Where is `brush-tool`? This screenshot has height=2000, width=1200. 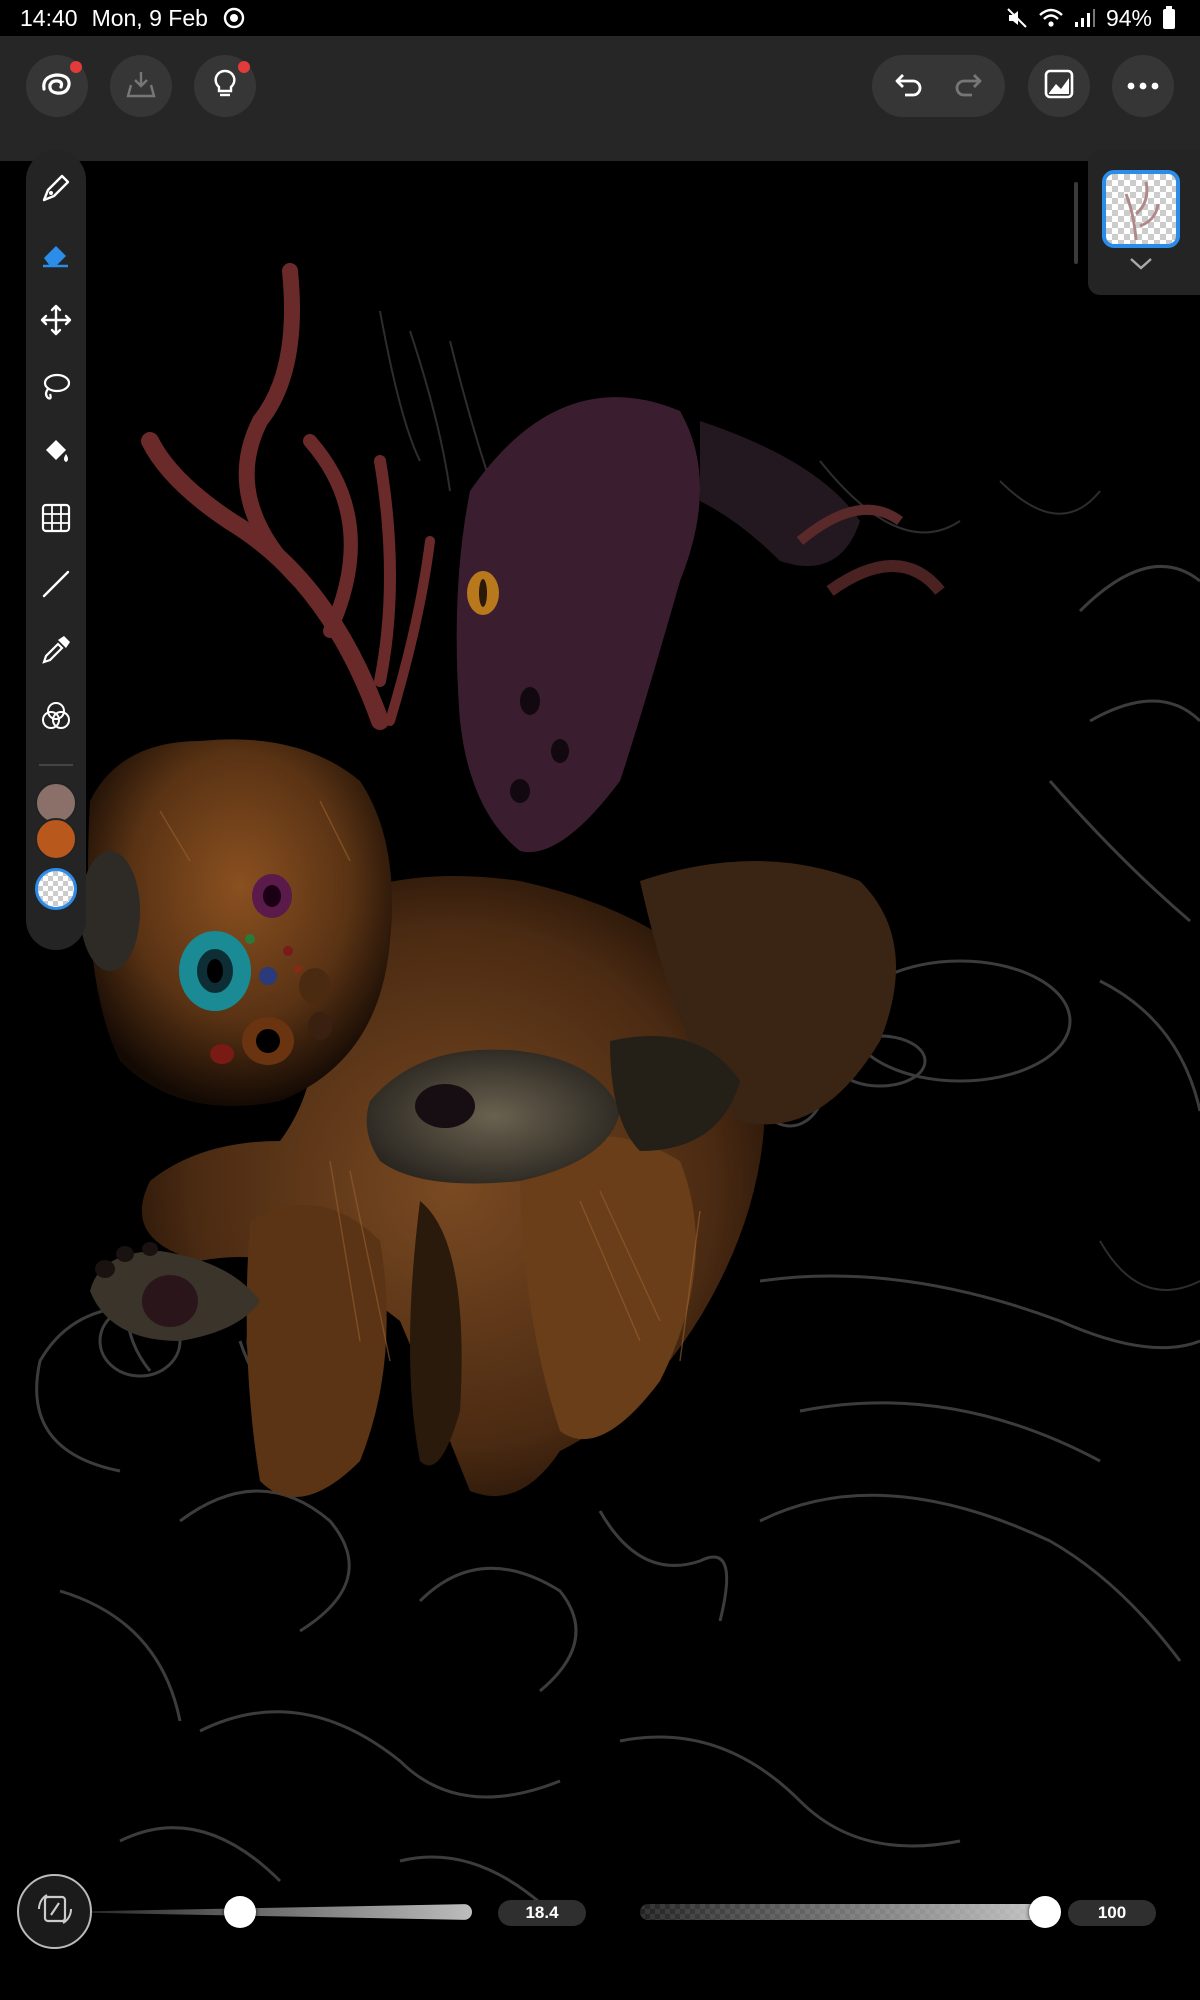 brush-tool is located at coordinates (56, 190).